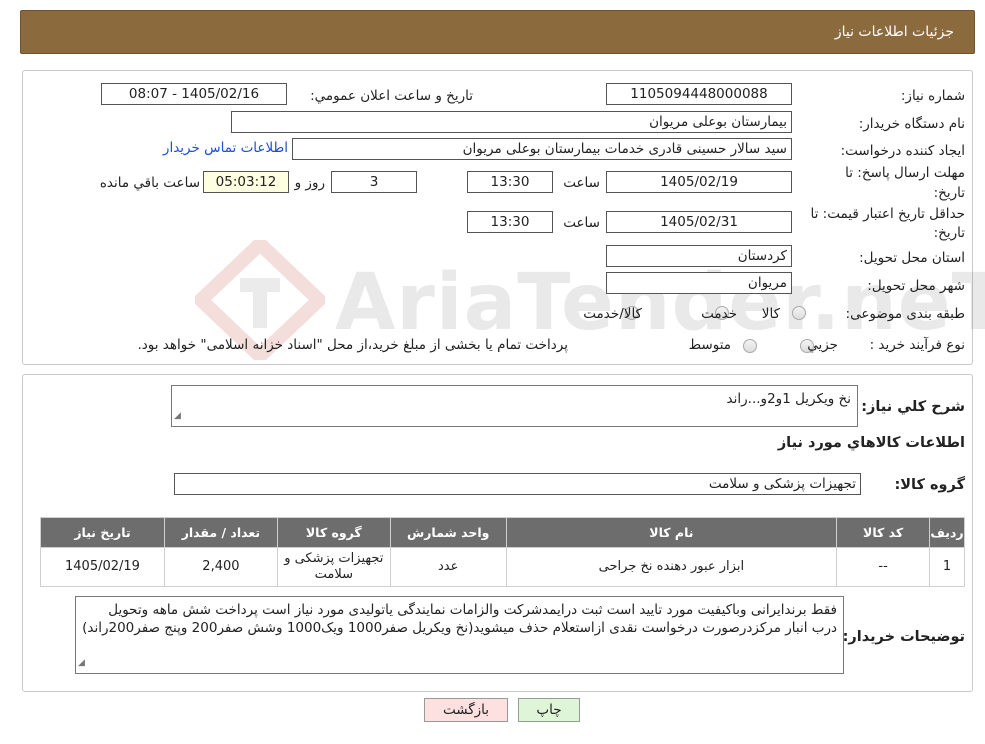  What do you see at coordinates (102, 532) in the screenshot?
I see `col-header-date: تاریخ نیاز` at bounding box center [102, 532].